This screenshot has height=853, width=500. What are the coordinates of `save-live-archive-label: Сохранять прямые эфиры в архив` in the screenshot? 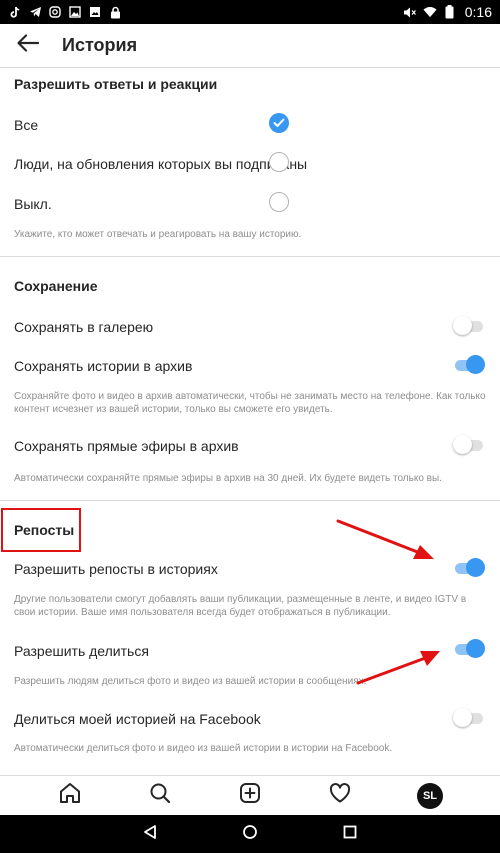 It's located at (126, 446).